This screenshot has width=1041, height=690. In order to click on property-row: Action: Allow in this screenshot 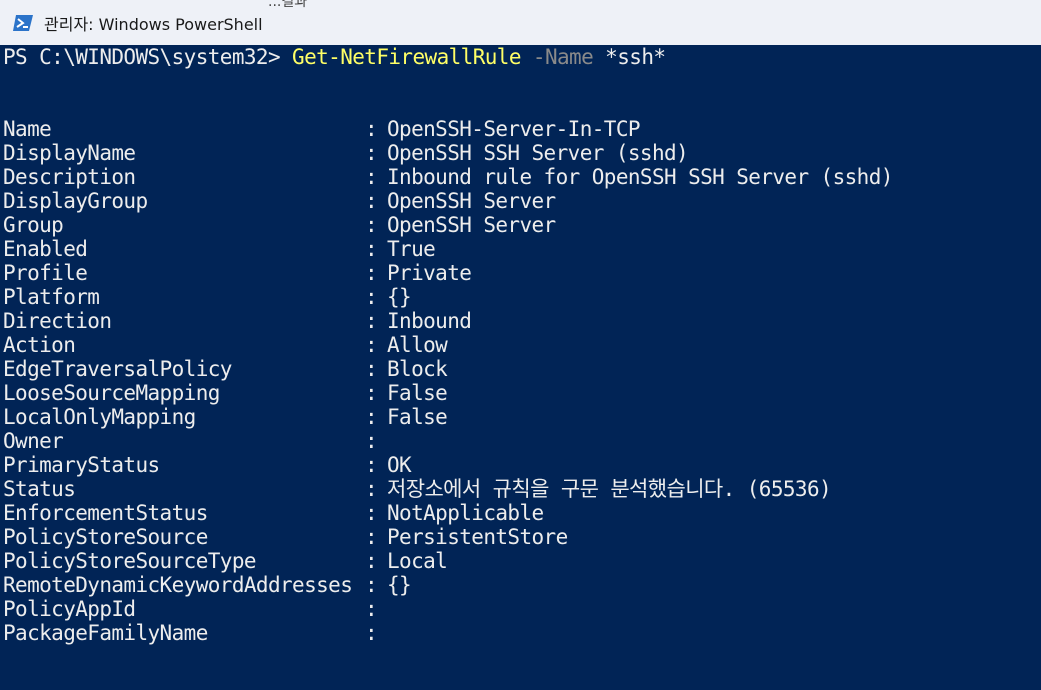, I will do `click(225, 345)`.